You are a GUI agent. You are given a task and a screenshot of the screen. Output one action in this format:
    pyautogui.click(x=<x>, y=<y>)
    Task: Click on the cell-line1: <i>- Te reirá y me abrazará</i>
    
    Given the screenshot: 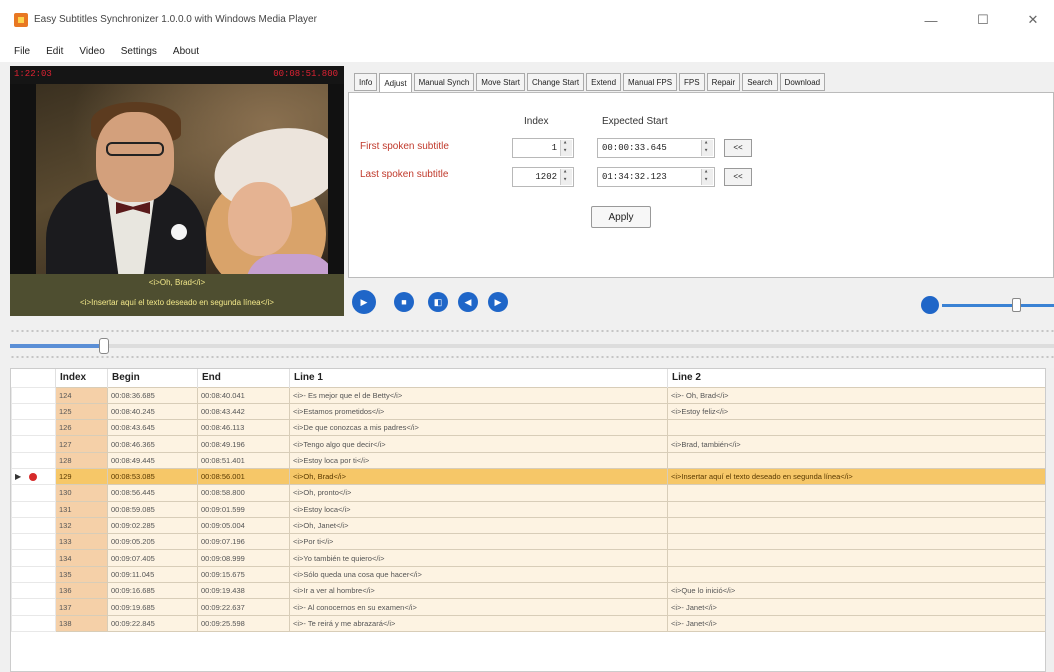 What is the action you would take?
    pyautogui.click(x=478, y=623)
    